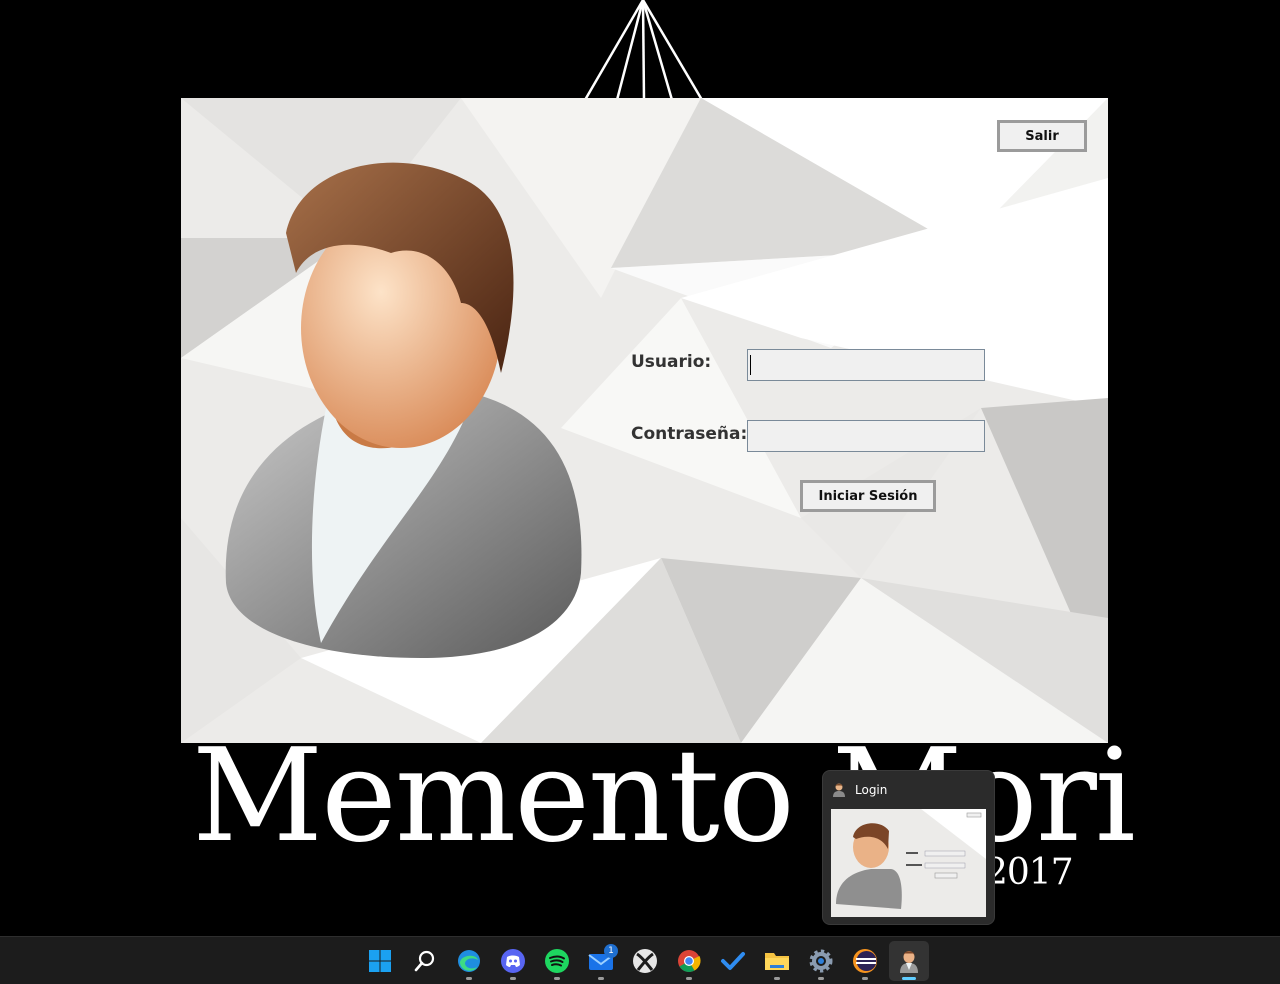 Image resolution: width=1280 pixels, height=984 pixels. Describe the element at coordinates (611, 951) in the screenshot. I see `notification-badge: 1` at that location.